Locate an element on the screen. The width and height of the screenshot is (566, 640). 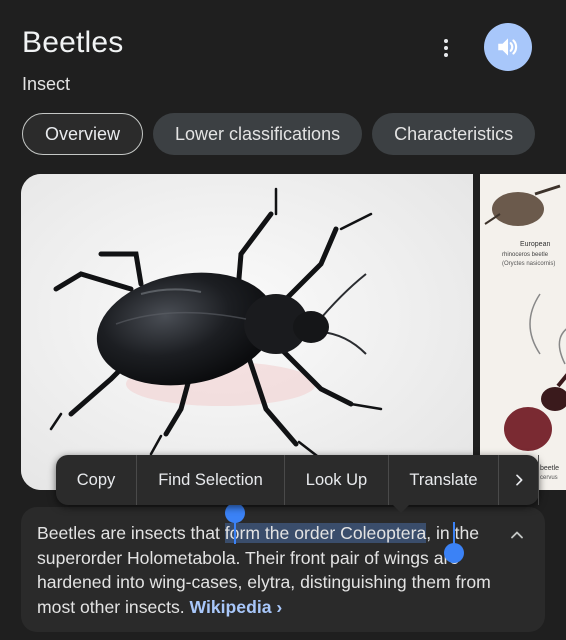
more-vert-icon is located at coordinates (446, 48).